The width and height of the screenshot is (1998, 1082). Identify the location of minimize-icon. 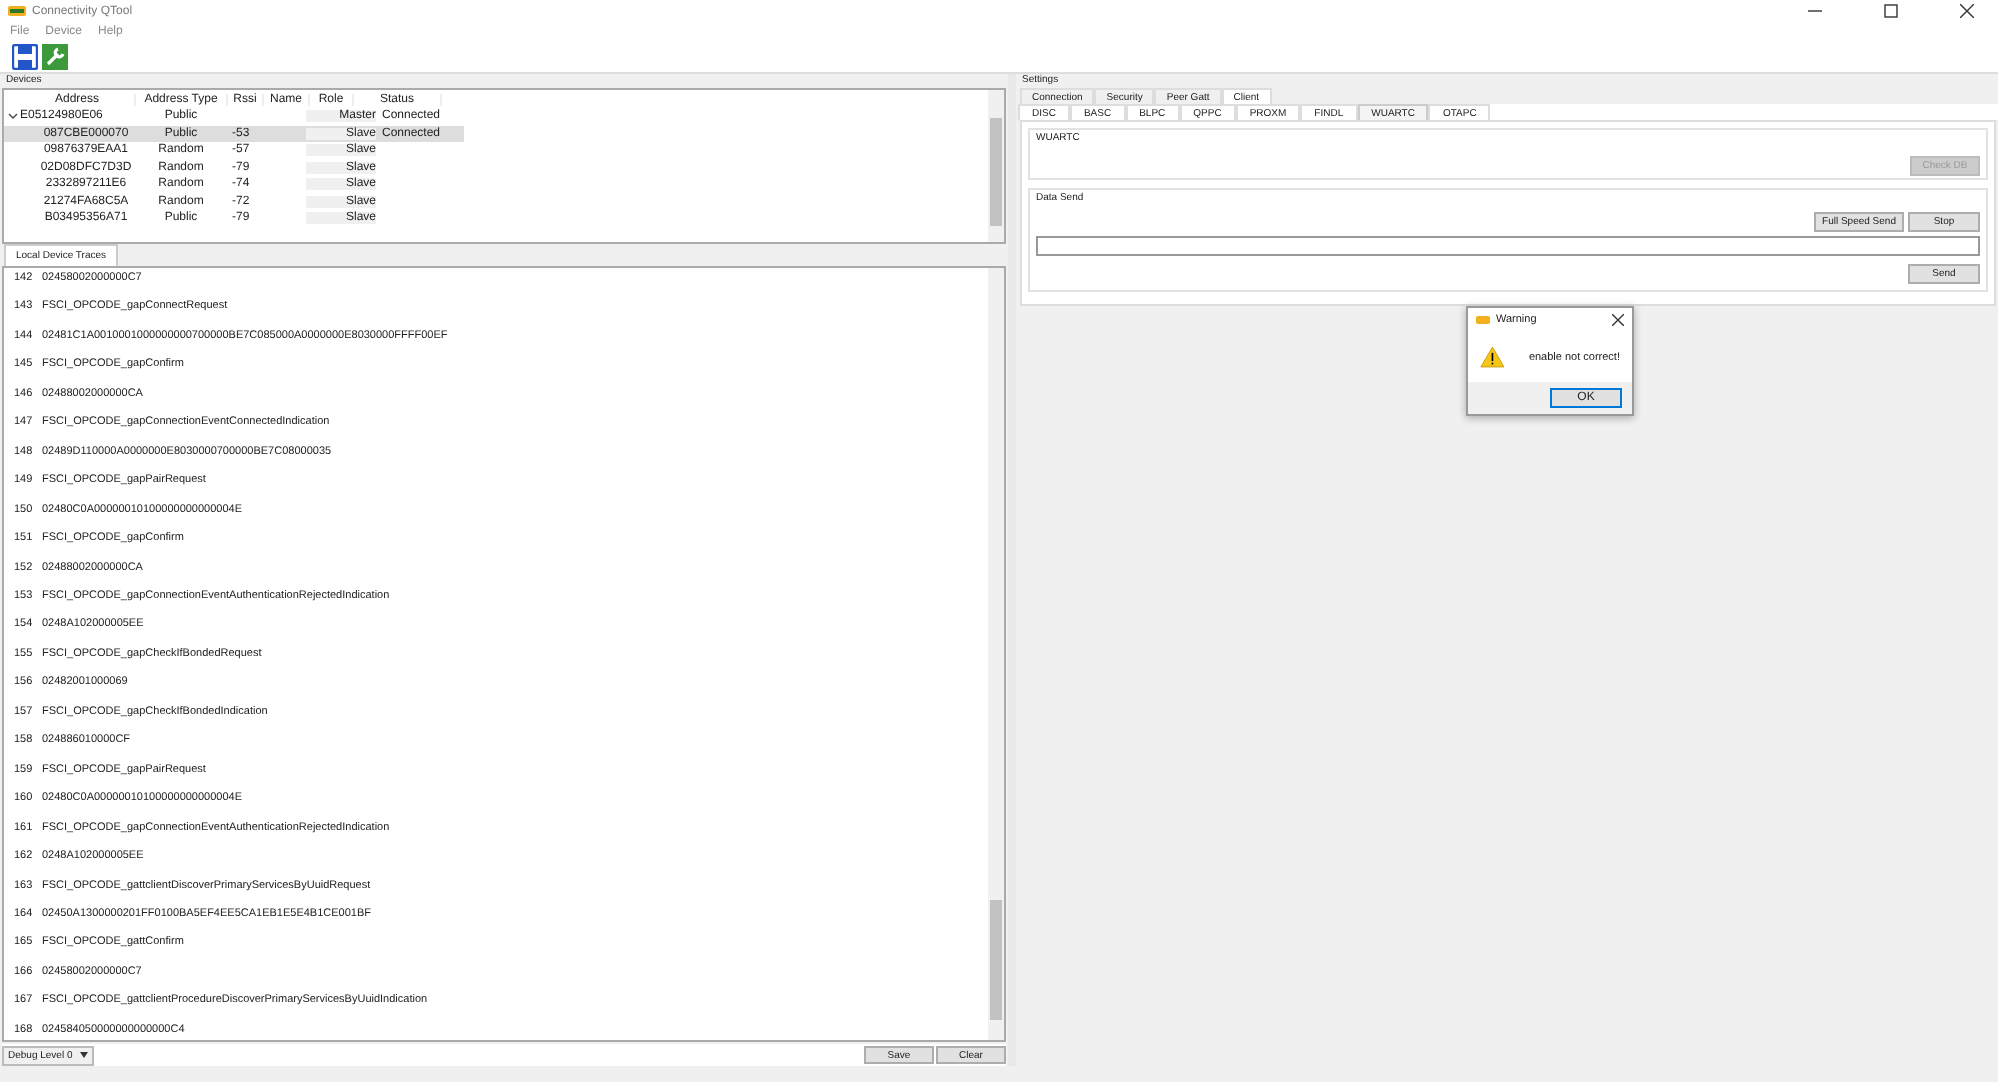
(1815, 11).